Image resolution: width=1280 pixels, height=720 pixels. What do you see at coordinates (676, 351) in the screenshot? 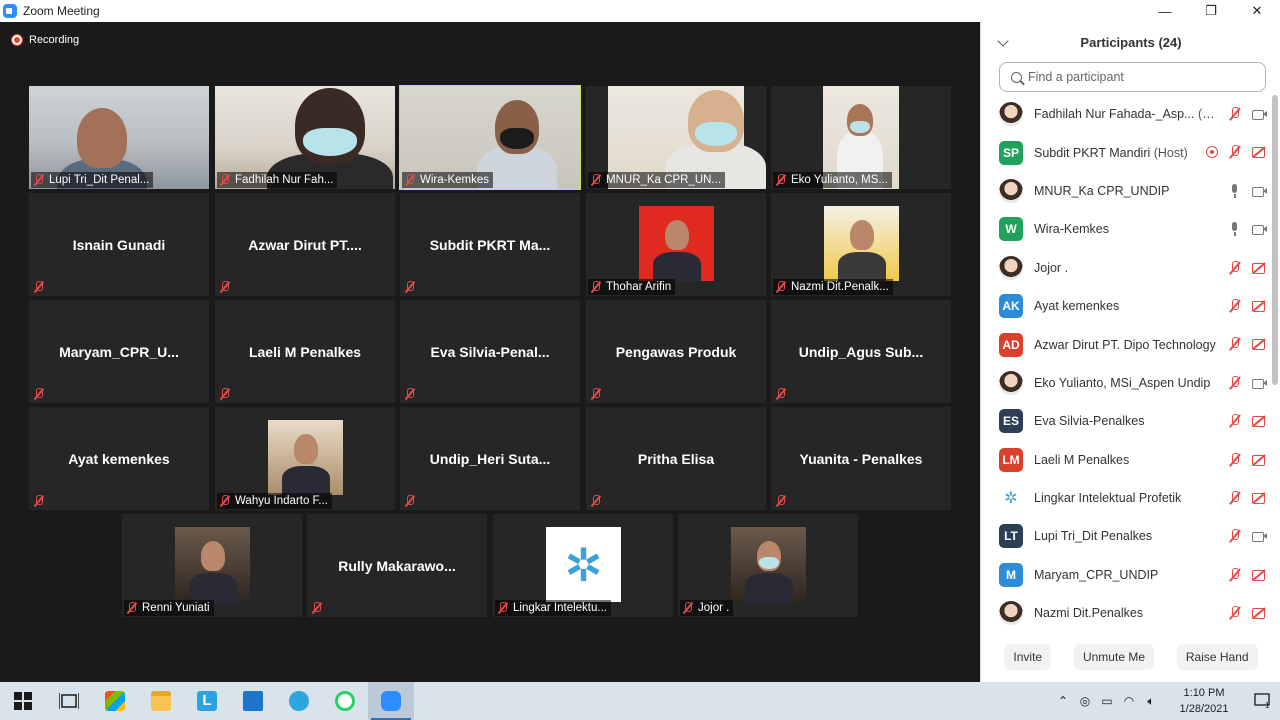
I see `video-tile: Pengawas Produk` at bounding box center [676, 351].